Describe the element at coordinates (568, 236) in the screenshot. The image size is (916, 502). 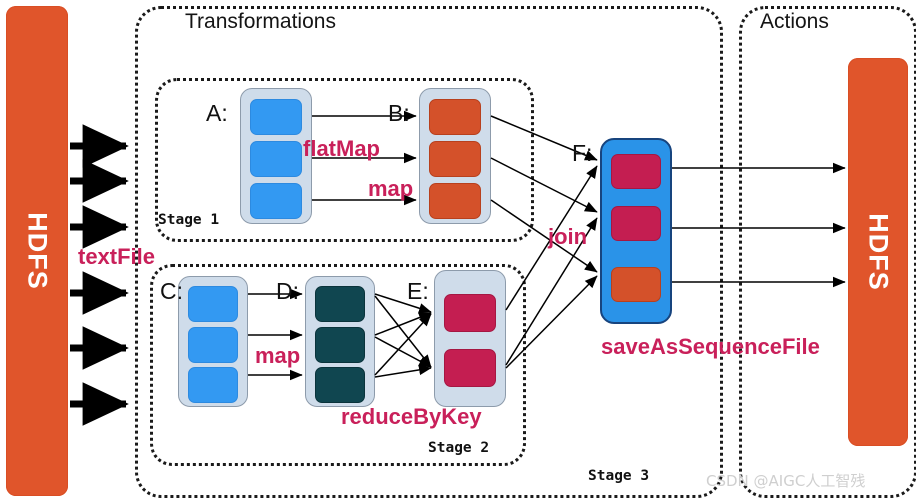
I see `op-join-label: join` at that location.